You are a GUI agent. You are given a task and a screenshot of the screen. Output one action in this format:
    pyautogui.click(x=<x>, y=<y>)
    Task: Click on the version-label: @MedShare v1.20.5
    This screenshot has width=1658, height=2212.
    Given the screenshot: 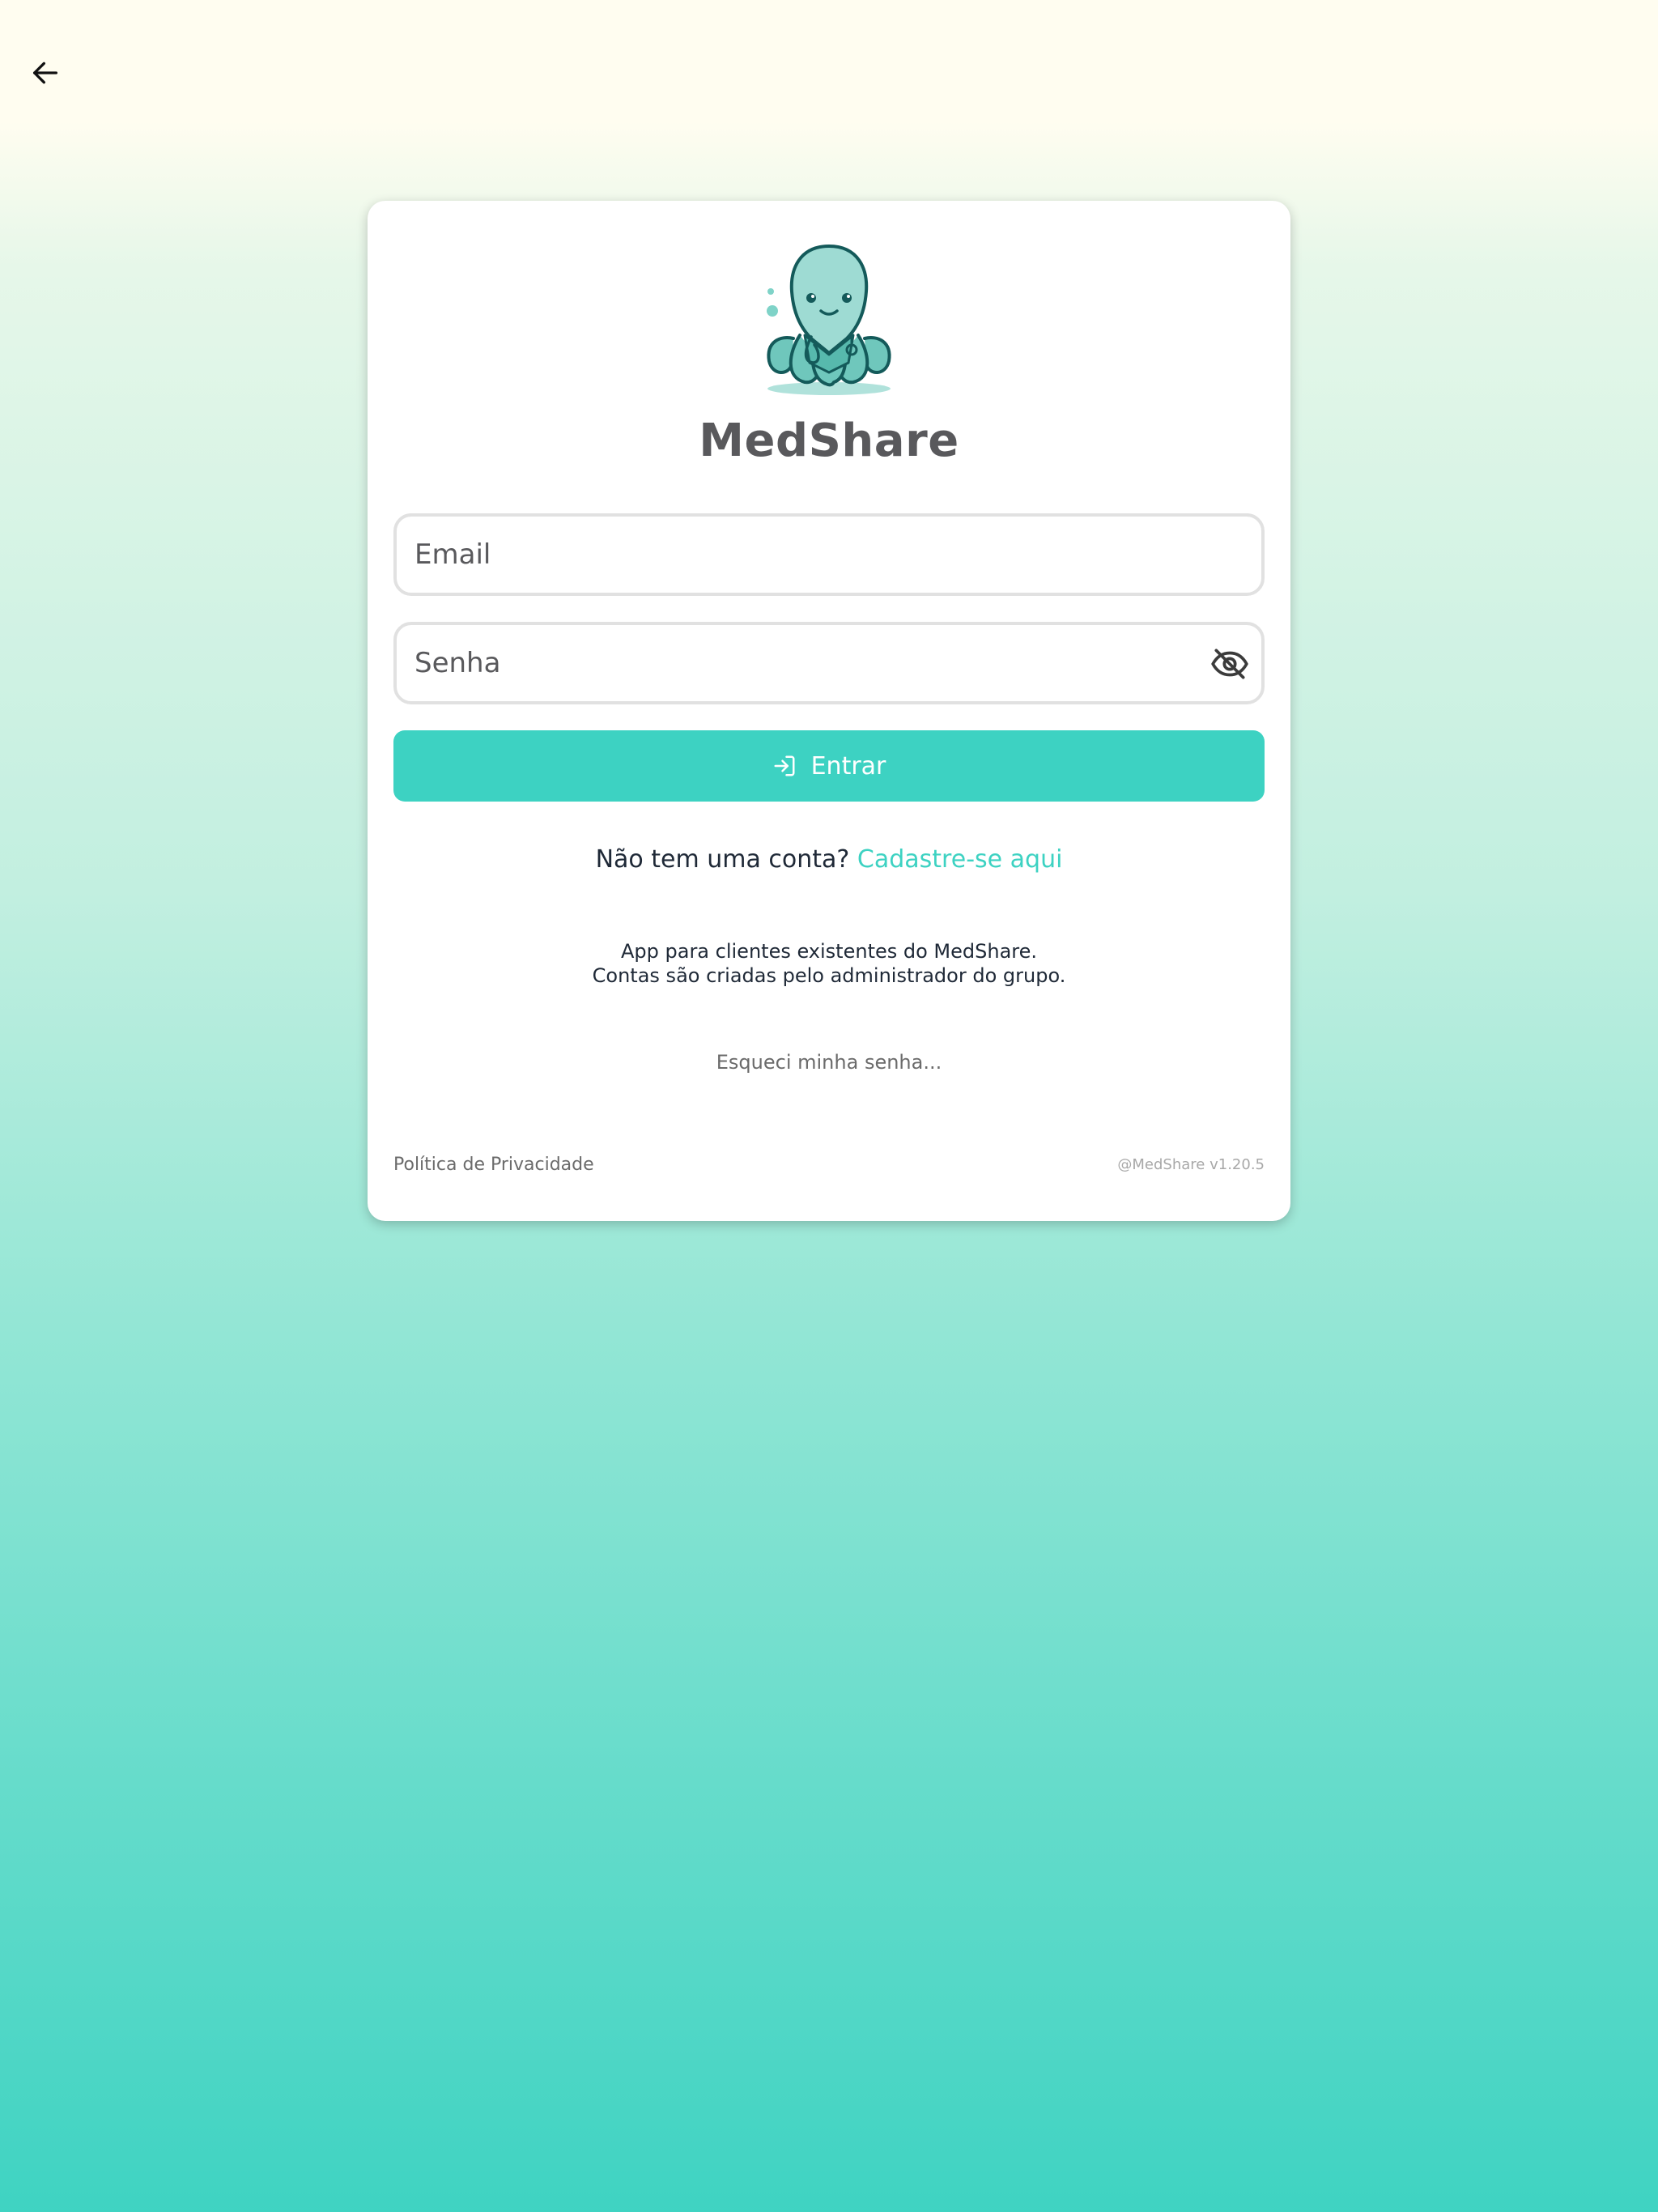 What is the action you would take?
    pyautogui.click(x=1191, y=1164)
    